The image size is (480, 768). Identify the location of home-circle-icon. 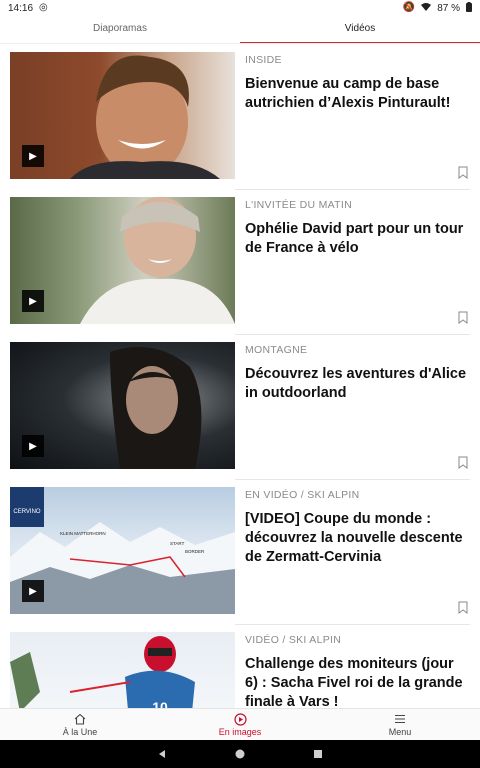
(240, 754).